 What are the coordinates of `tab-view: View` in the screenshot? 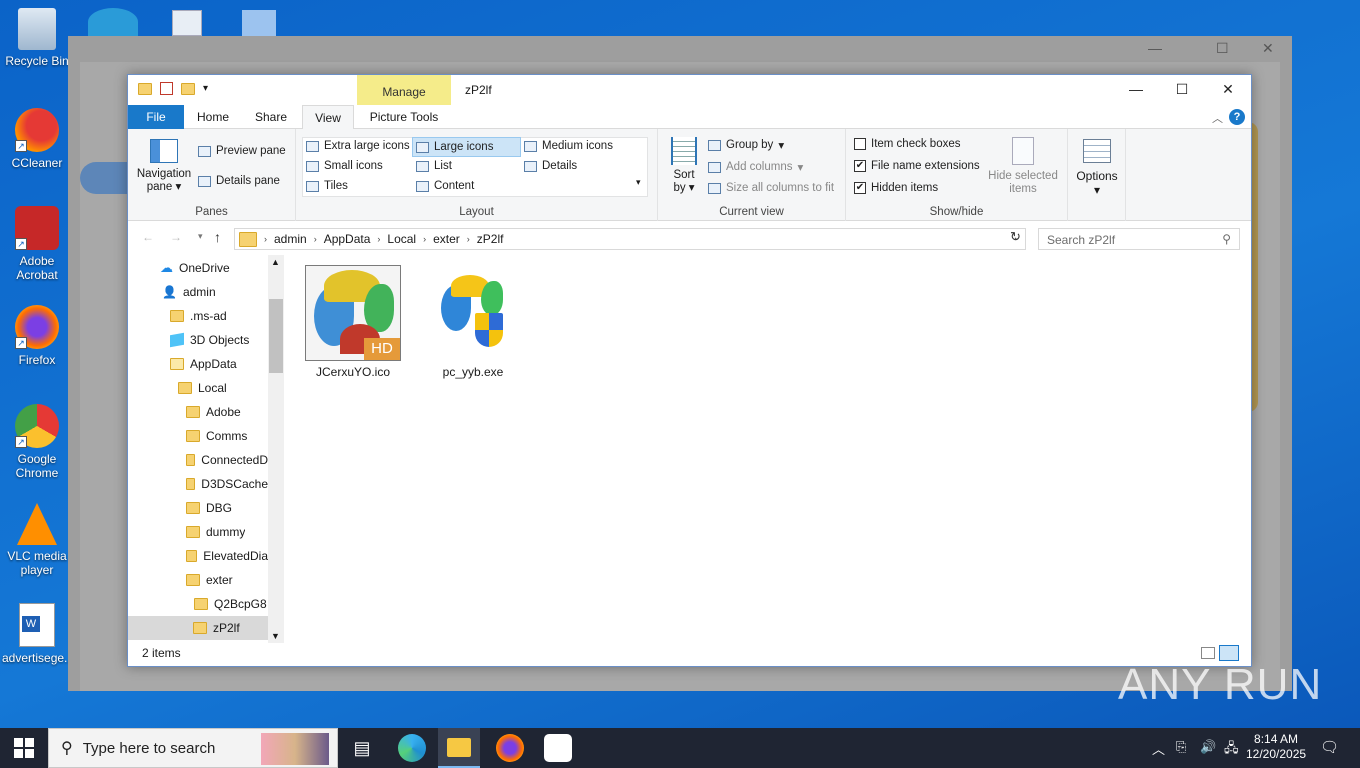 It's located at (328, 117).